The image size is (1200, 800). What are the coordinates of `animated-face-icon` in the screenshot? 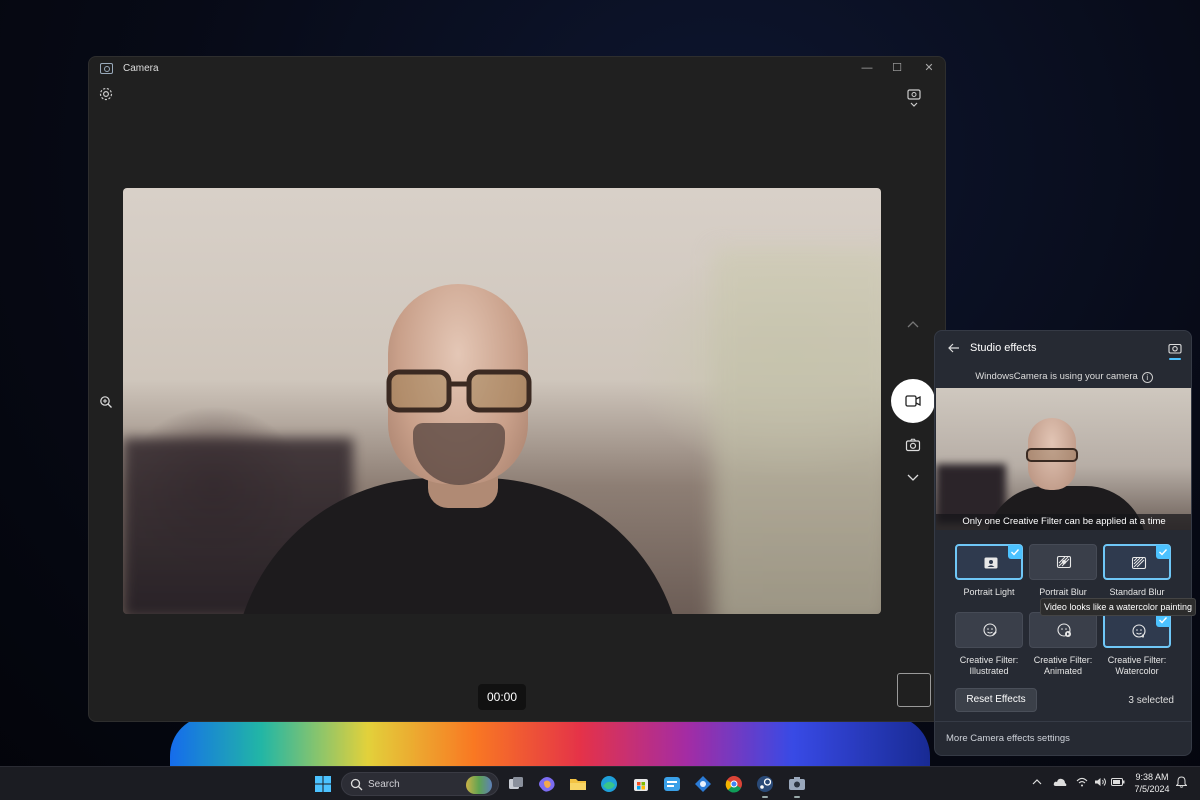 It's located at (1064, 630).